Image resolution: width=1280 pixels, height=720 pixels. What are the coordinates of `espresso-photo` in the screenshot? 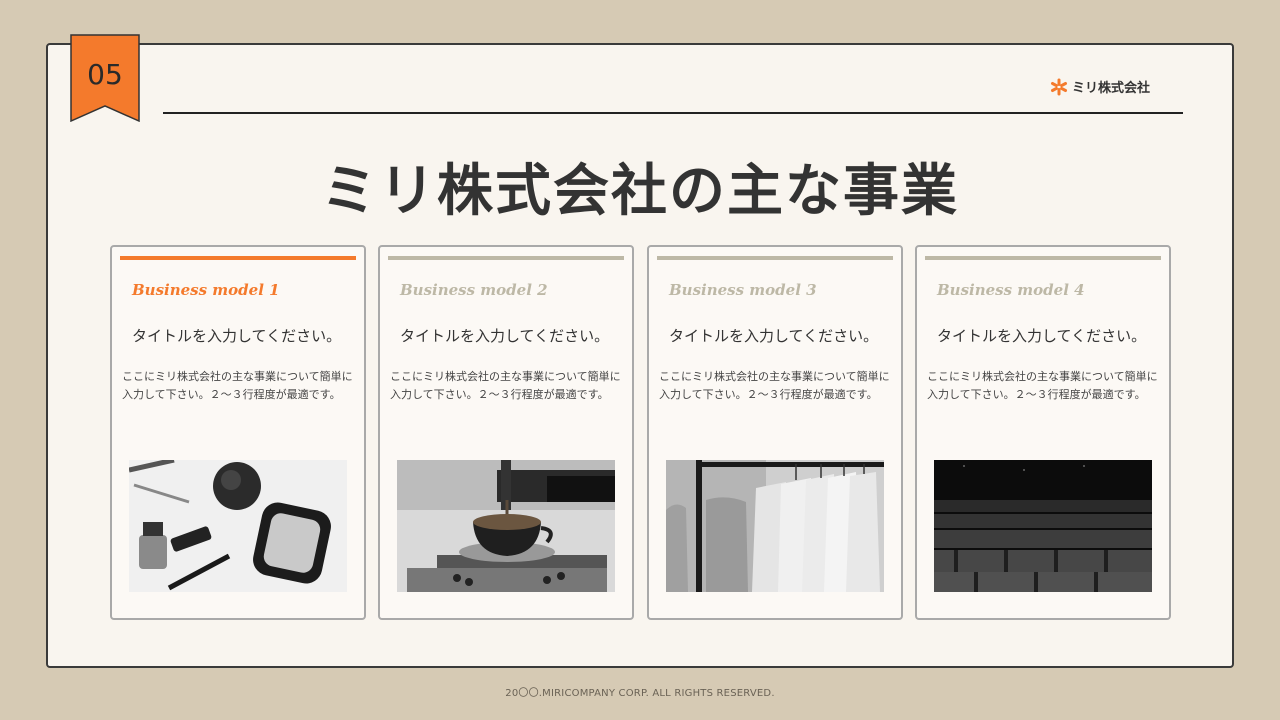 It's located at (506, 526).